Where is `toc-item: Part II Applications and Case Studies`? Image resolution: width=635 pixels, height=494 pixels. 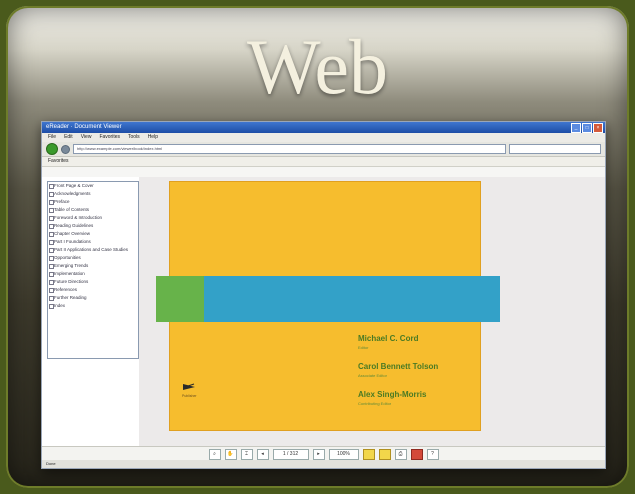
toc-item: Part II Applications and Case Studies is located at coordinates (93, 250).